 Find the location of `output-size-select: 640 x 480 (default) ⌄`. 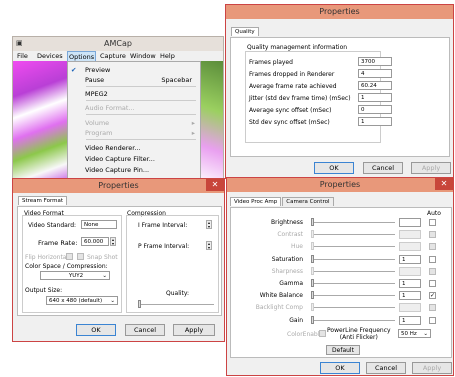

output-size-select: 640 x 480 (default) ⌄ is located at coordinates (82, 300).